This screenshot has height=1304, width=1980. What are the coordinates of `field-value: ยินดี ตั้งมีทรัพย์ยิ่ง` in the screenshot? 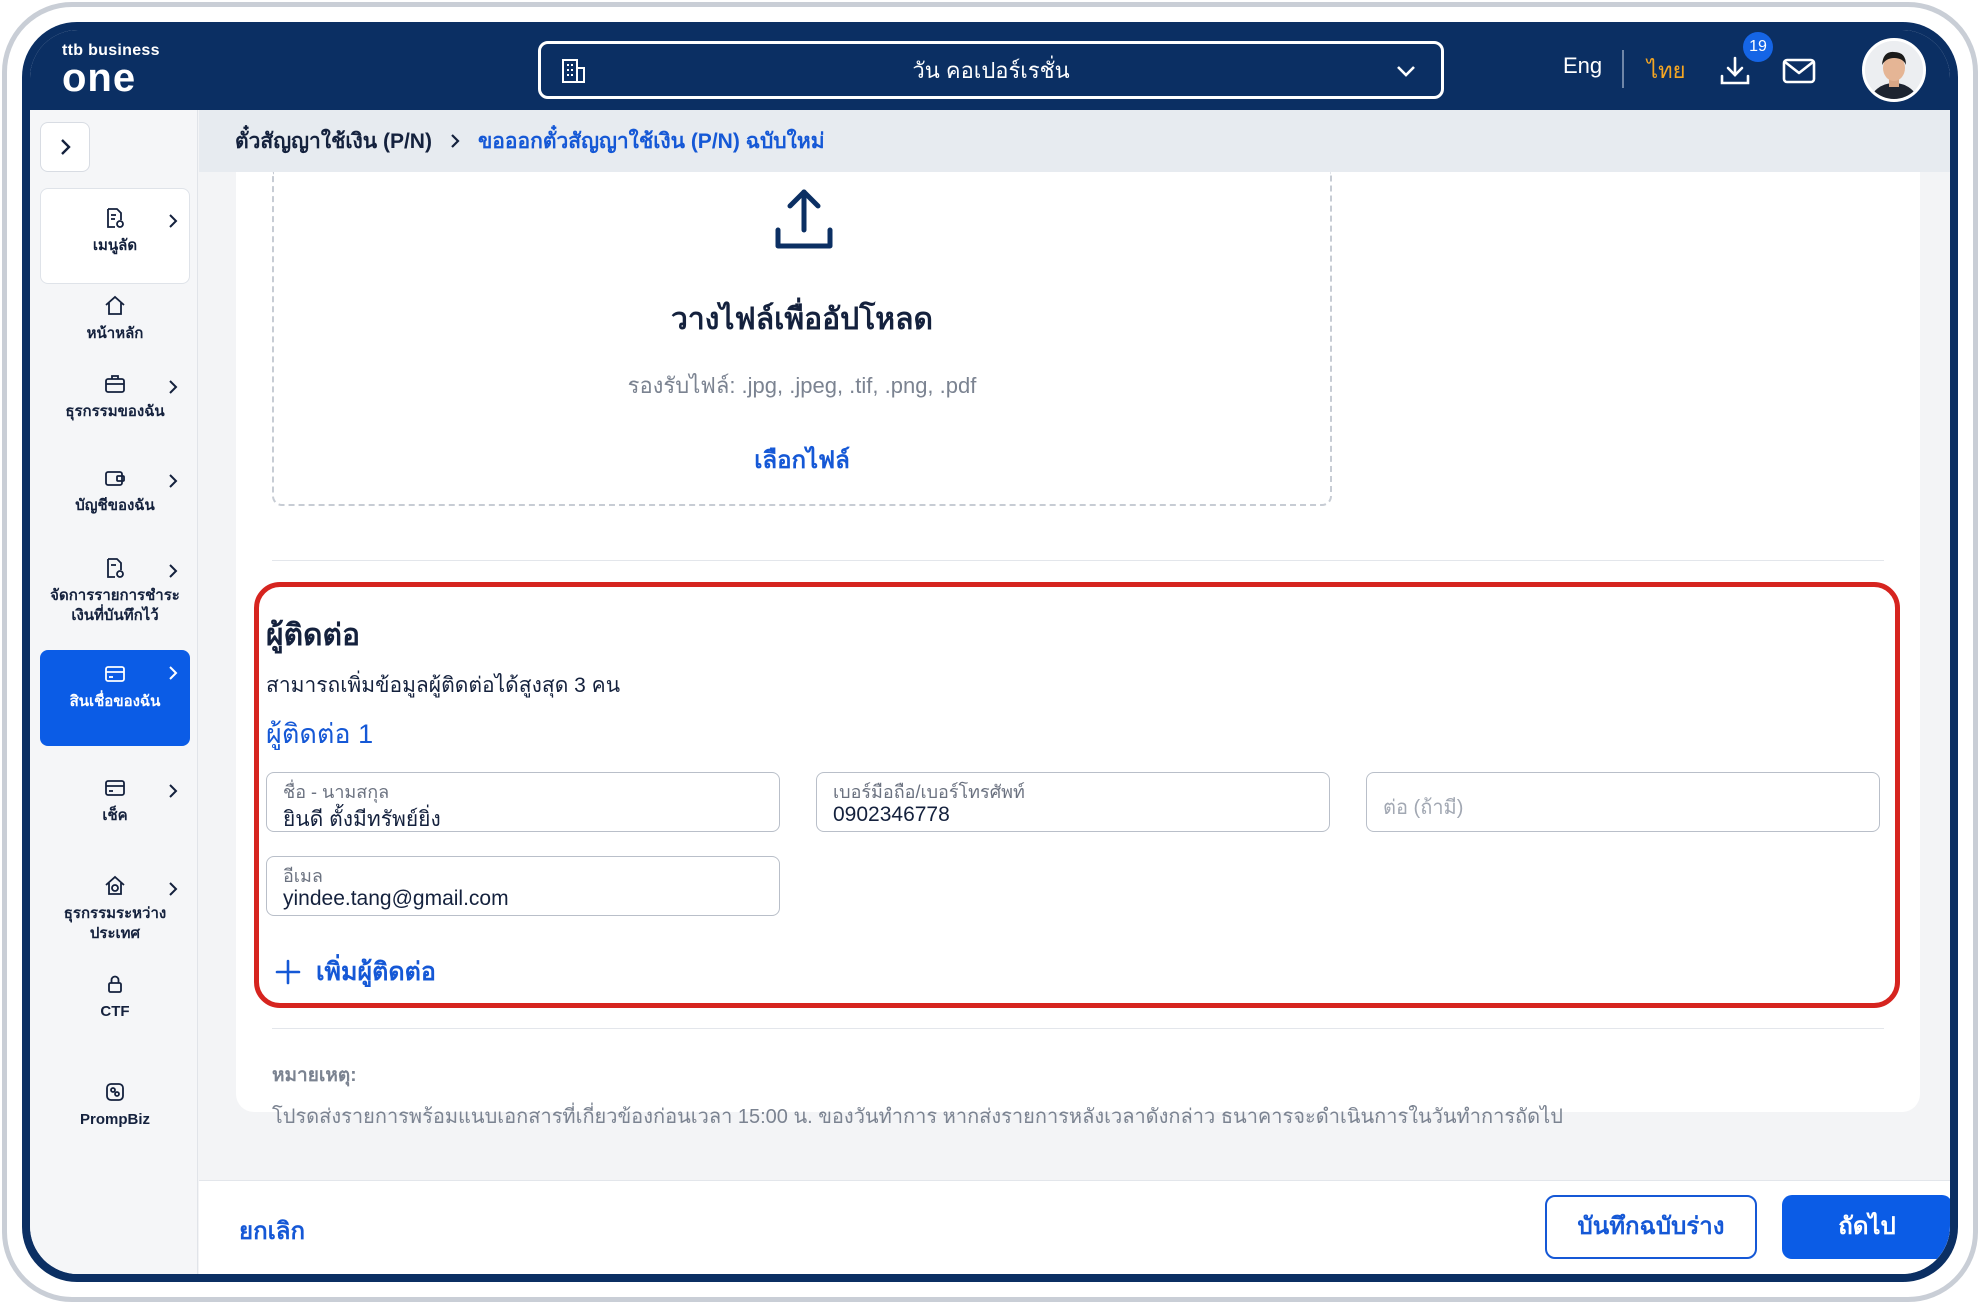 It's located at (362, 819).